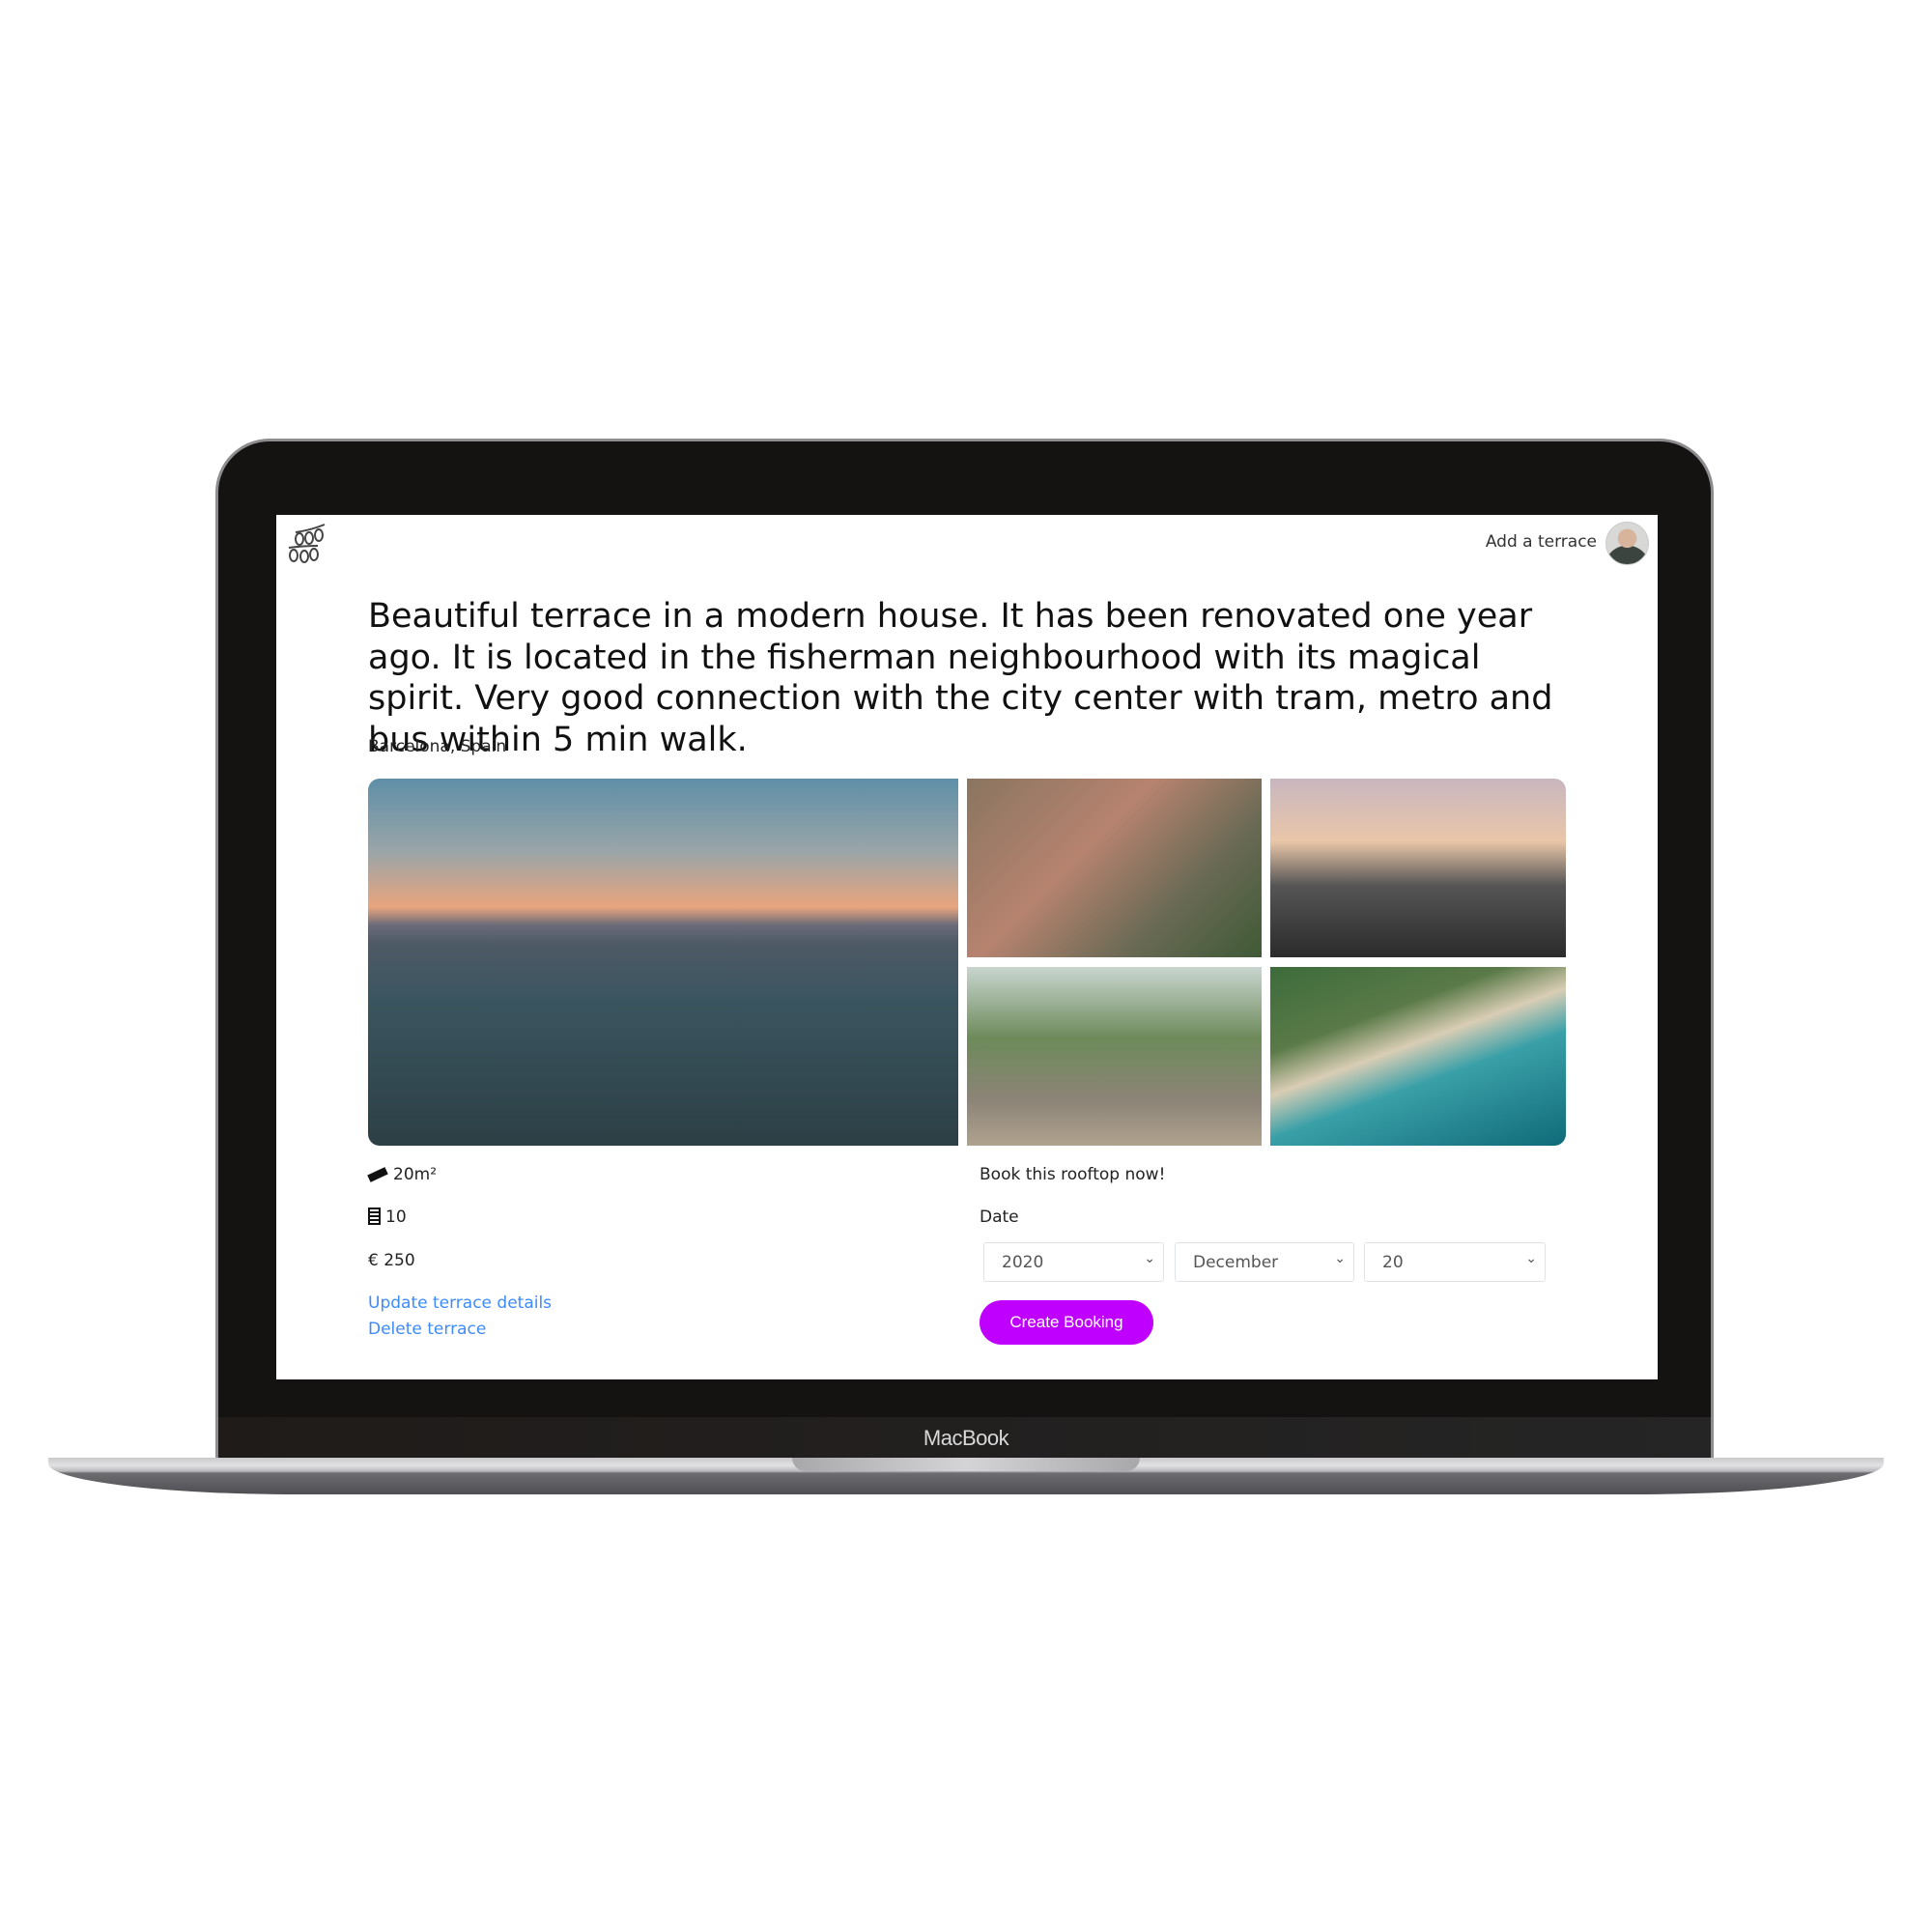 This screenshot has width=1932, height=1932. I want to click on month-select: December ⌄, so click(1264, 1262).